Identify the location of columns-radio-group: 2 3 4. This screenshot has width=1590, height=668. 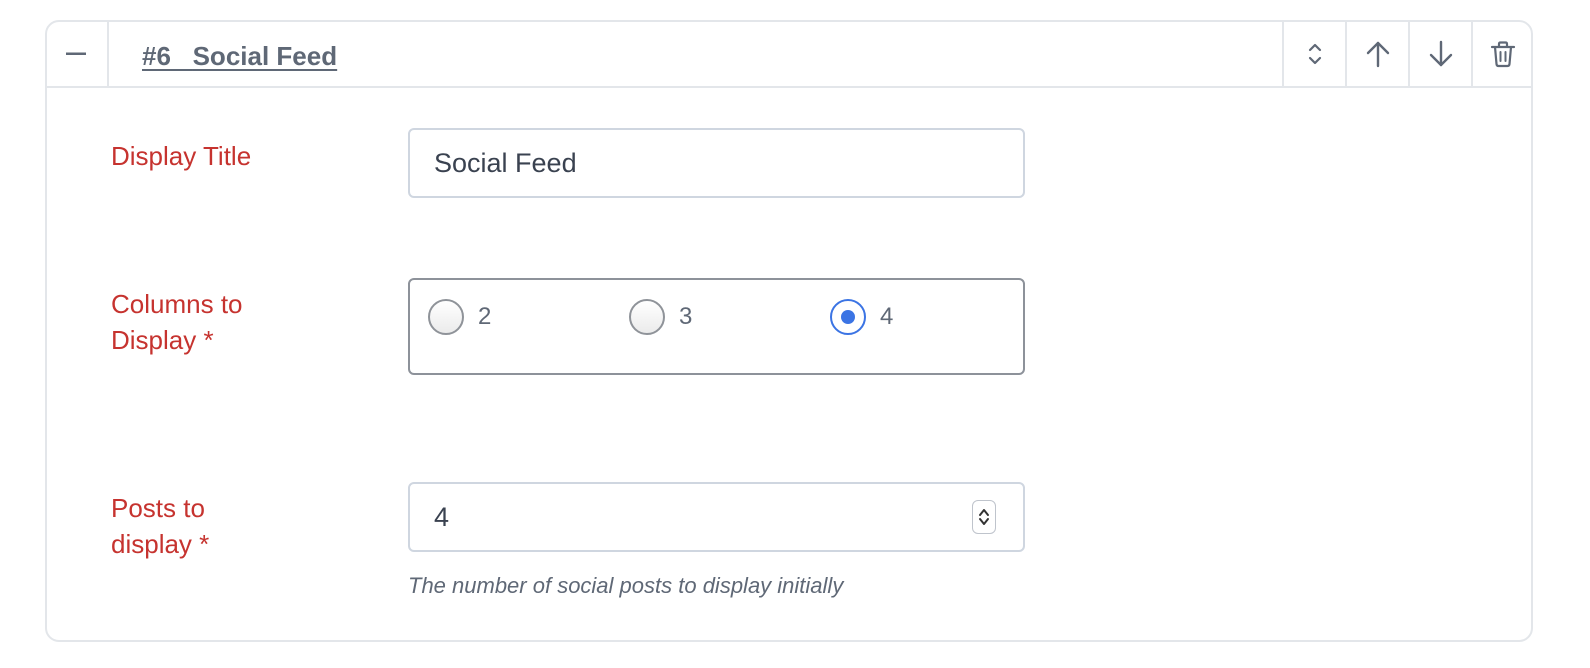
(716, 326).